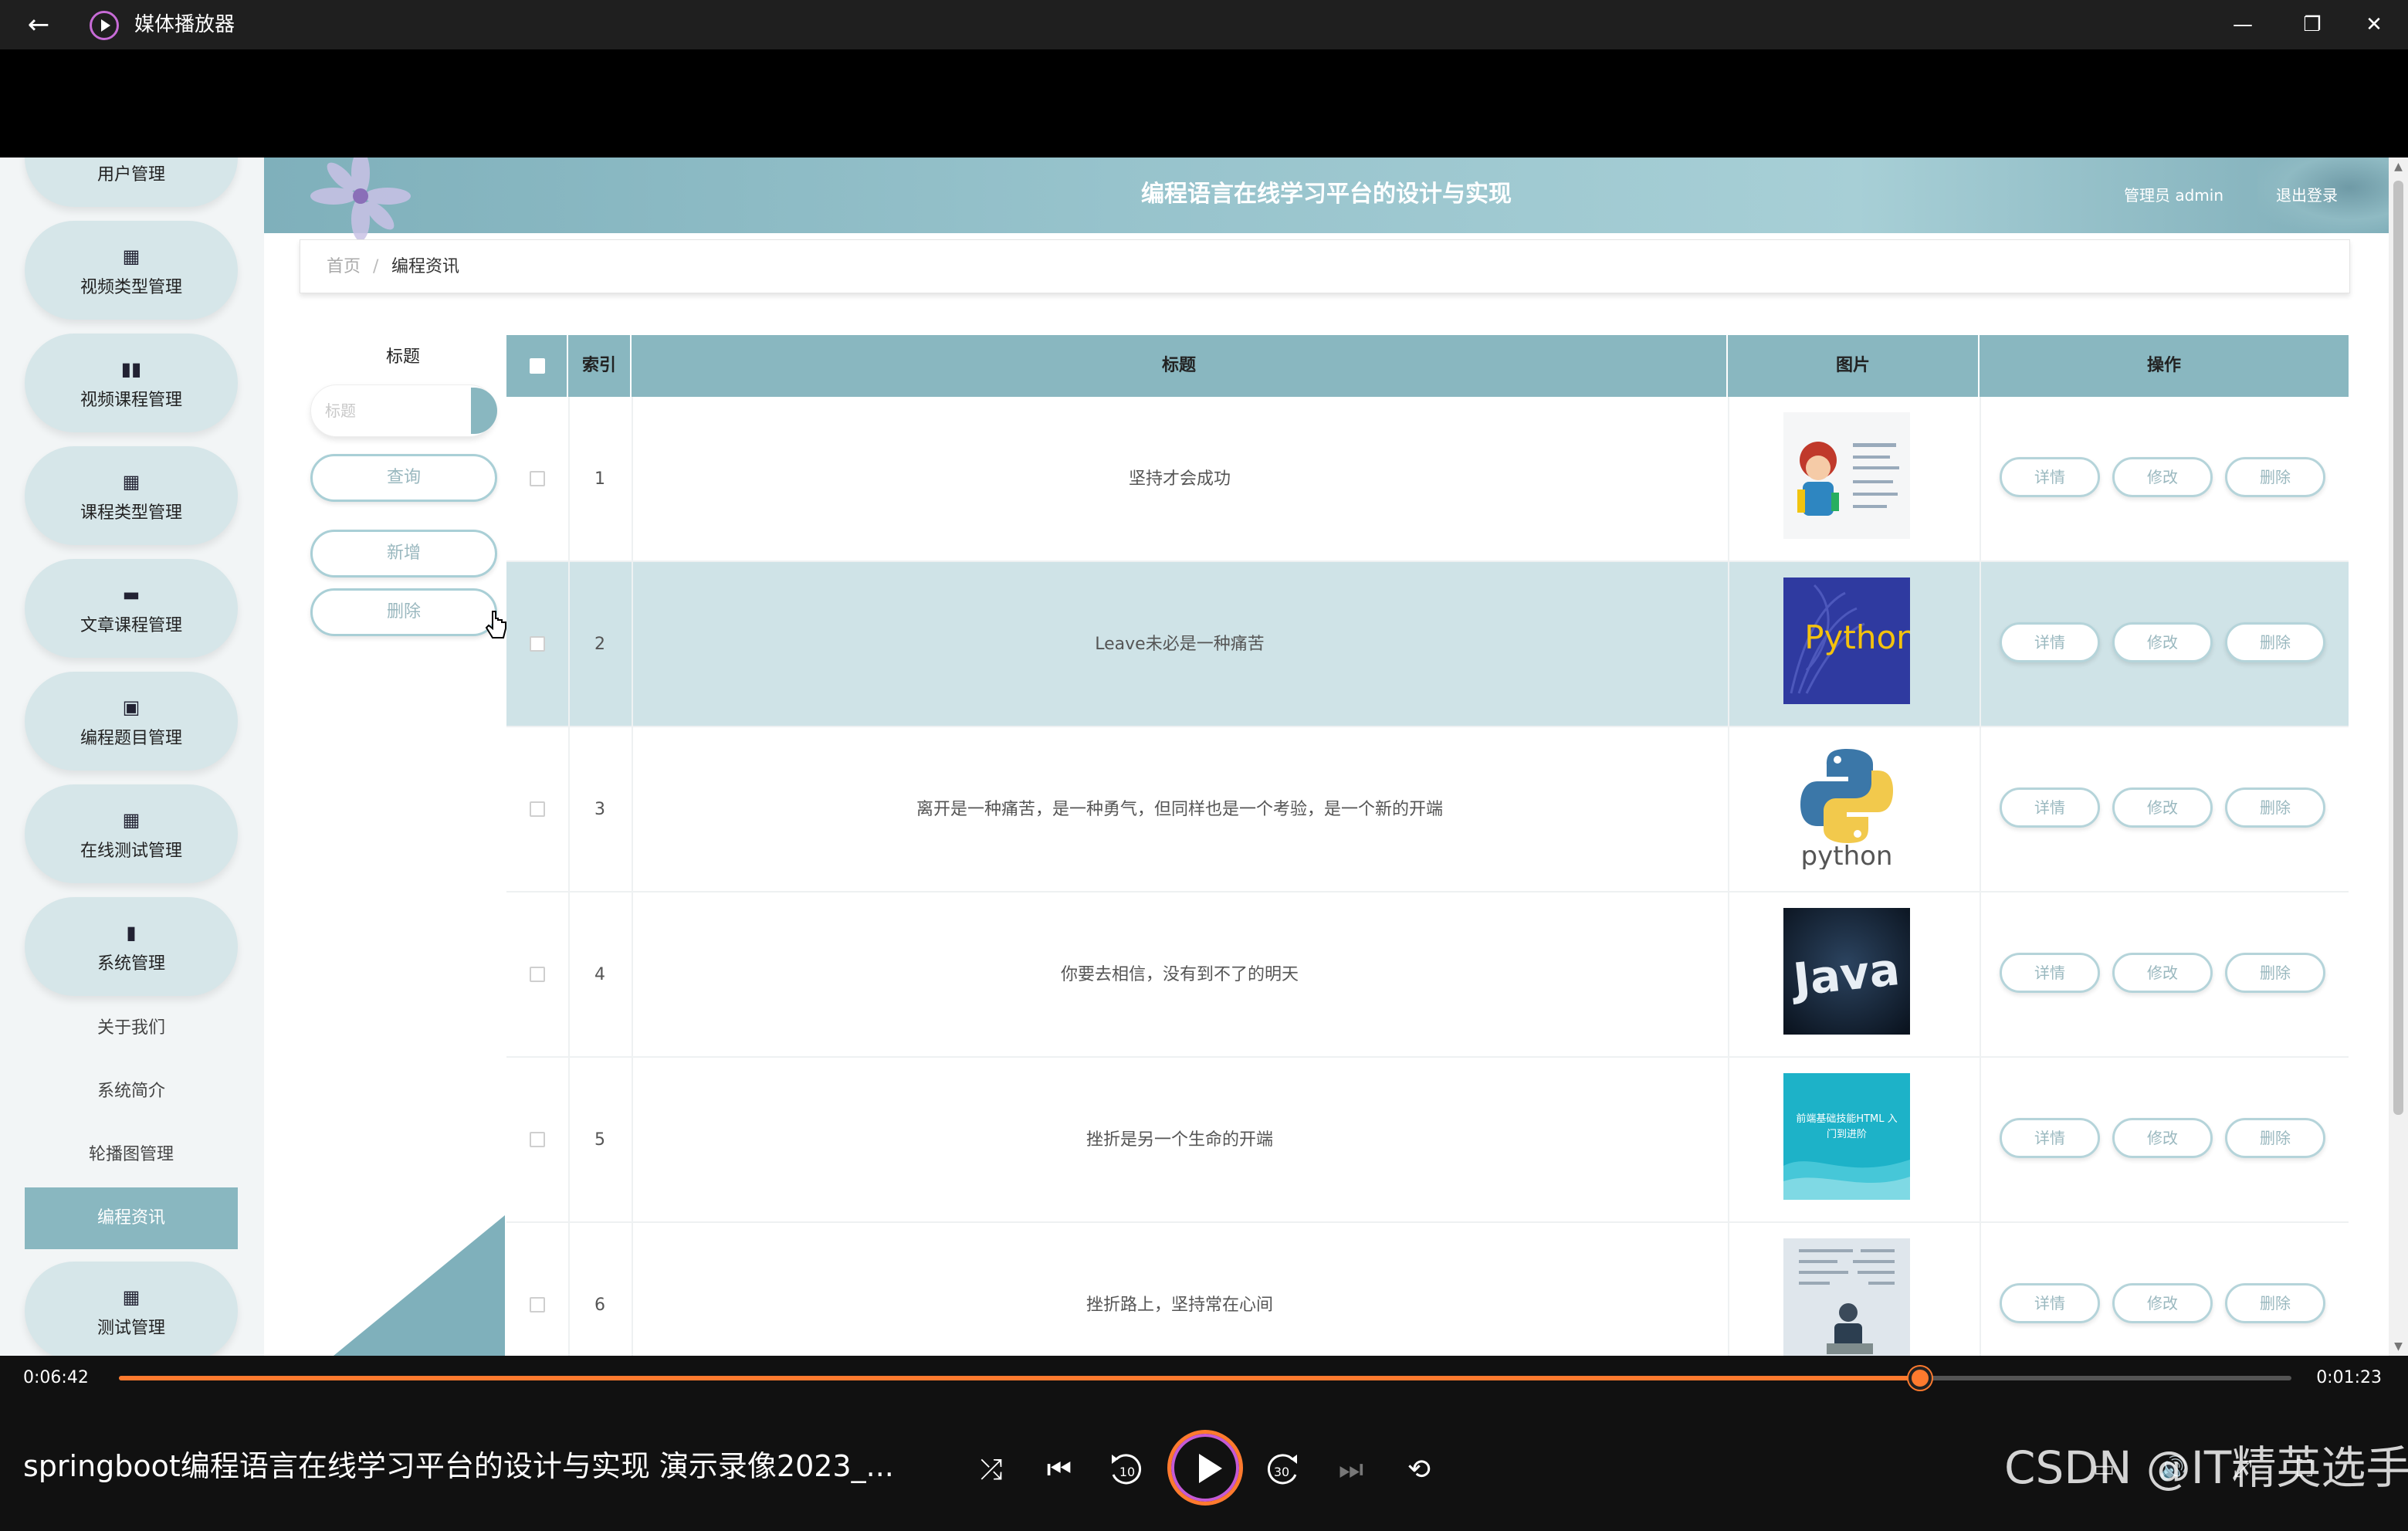 The image size is (2408, 1531). I want to click on seek-bar-thumb, so click(1920, 1379).